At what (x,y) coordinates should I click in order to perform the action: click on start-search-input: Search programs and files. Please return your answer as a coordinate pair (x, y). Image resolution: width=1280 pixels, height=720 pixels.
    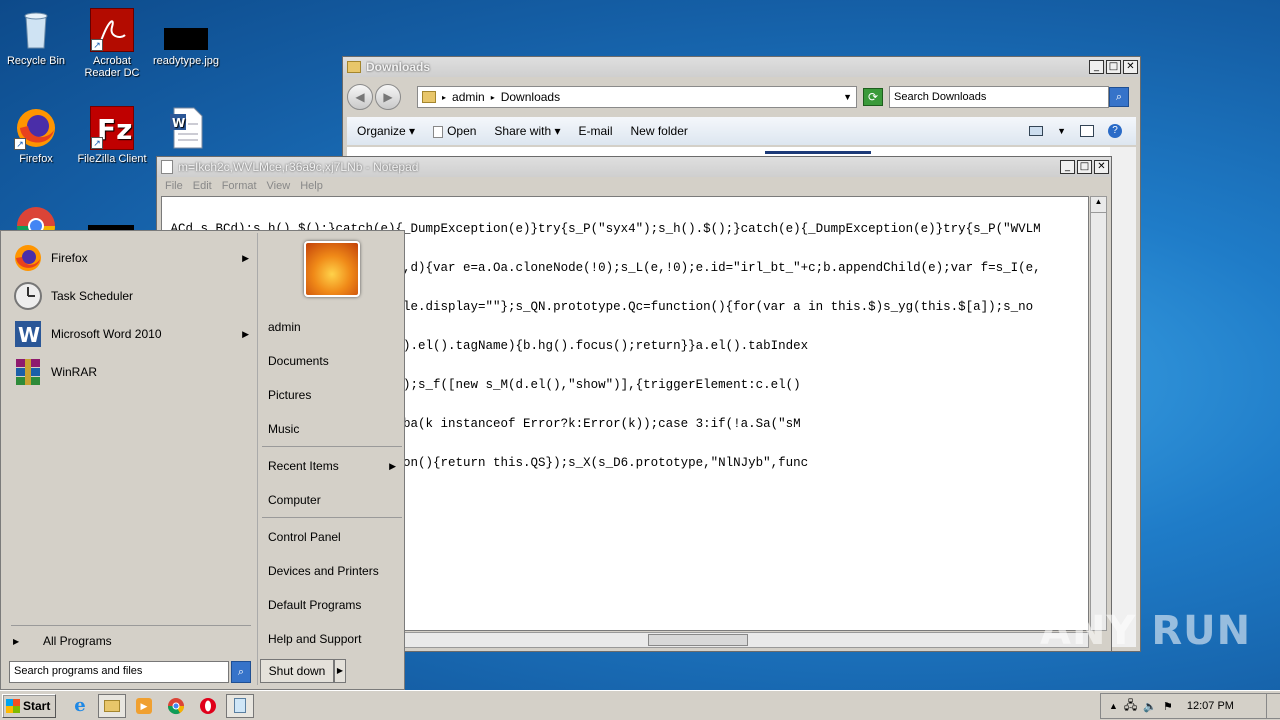
    Looking at the image, I should click on (119, 672).